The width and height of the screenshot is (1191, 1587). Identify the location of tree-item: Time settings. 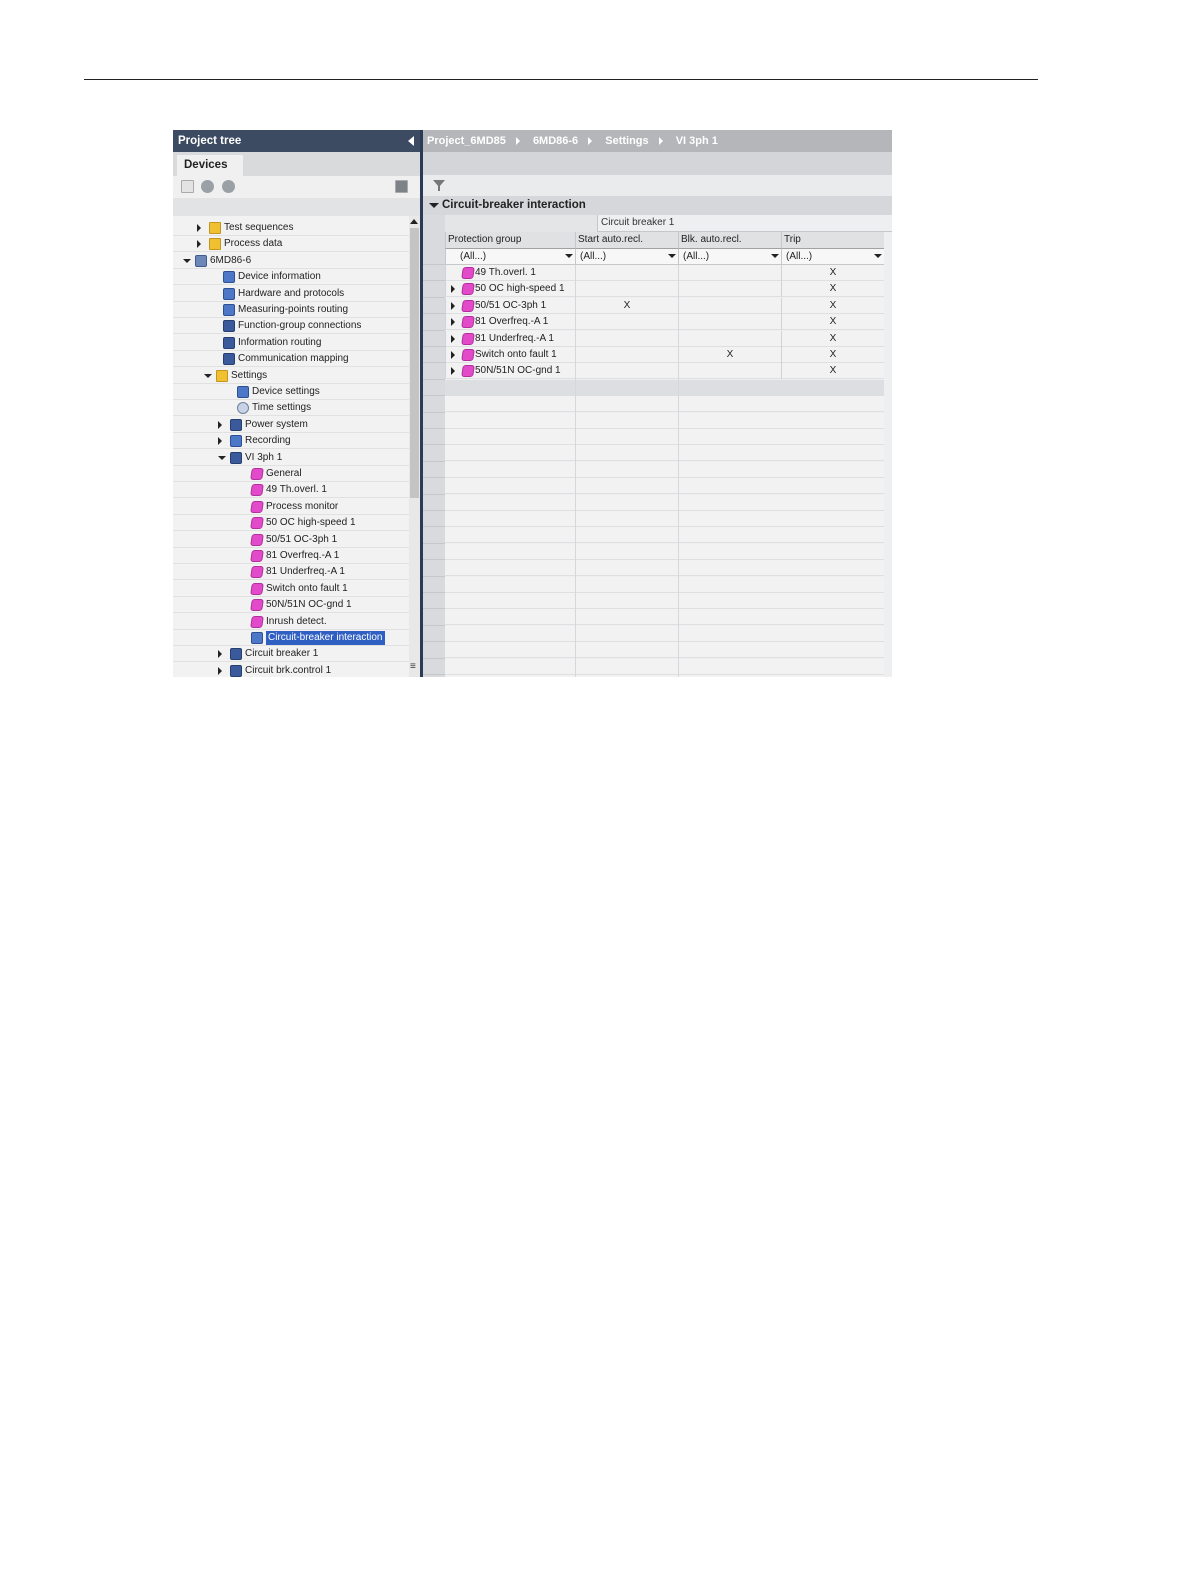
(291, 408).